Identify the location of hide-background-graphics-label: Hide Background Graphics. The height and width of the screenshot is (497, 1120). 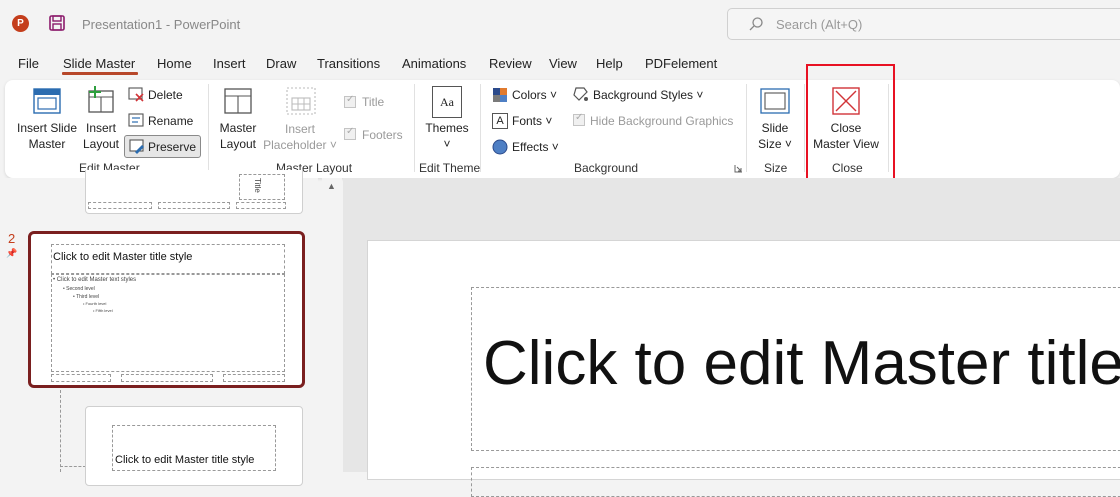
(662, 121).